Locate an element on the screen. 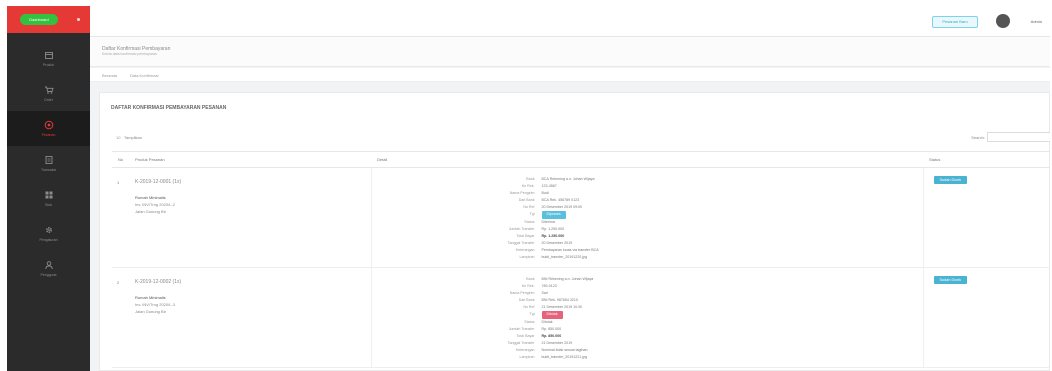 The width and height of the screenshot is (1052, 371). search-input is located at coordinates (1018, 137).